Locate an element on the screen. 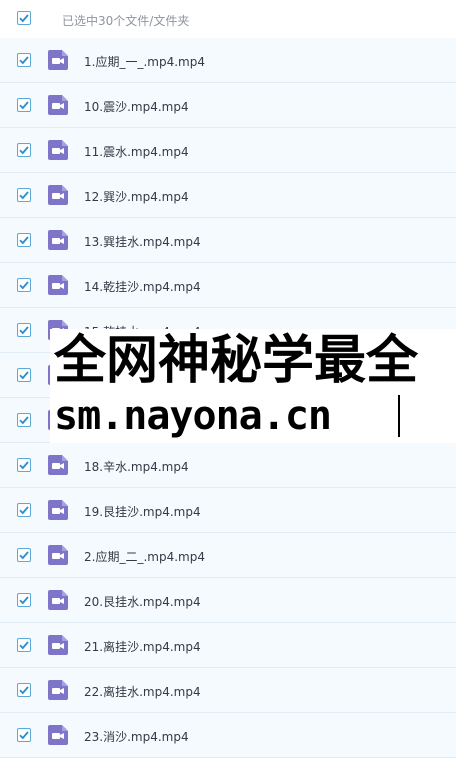 The height and width of the screenshot is (780, 456). file-row: 18.辛水.mp4.mp4 is located at coordinates (228, 465).